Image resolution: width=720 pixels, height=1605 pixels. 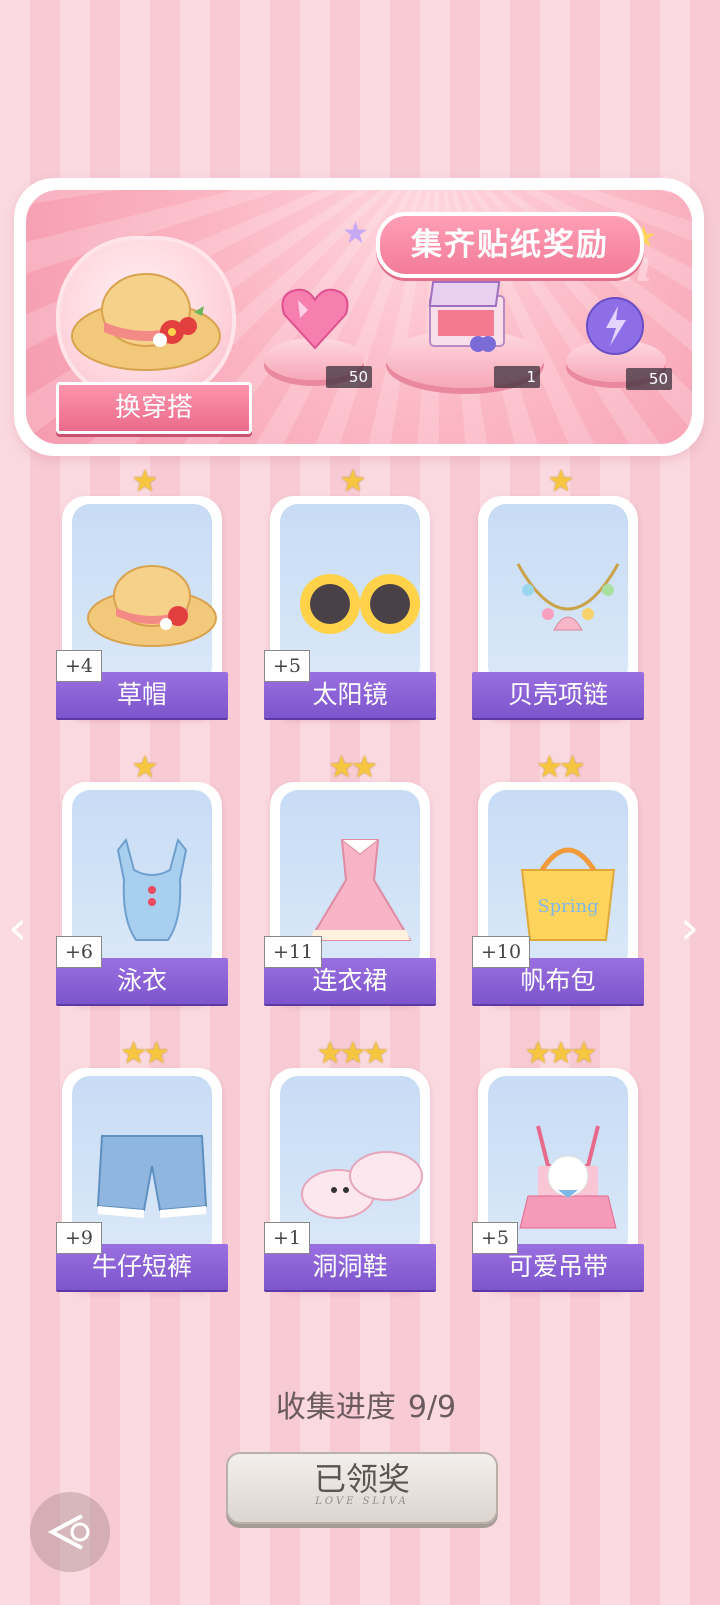 I want to click on card-frame: 可爱吊带 +5, so click(x=558, y=1179).